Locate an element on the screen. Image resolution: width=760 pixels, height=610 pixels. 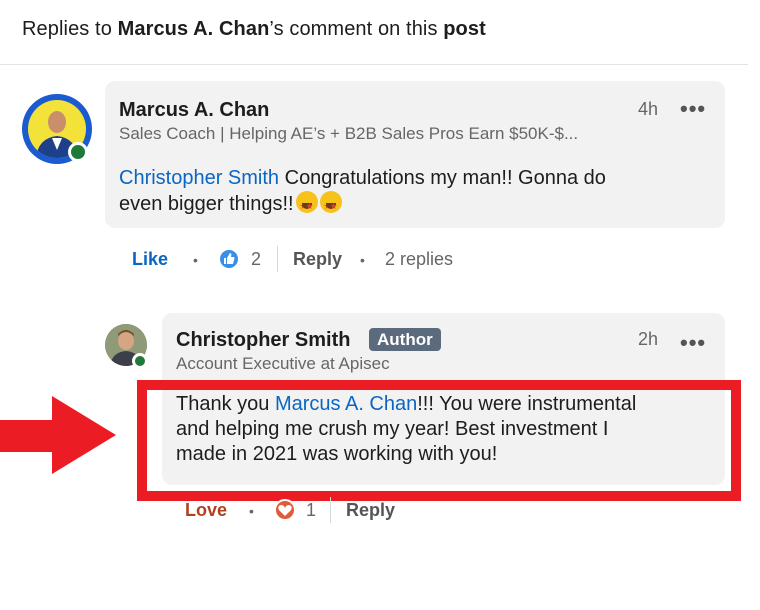
like-button: Like is located at coordinates (150, 259).